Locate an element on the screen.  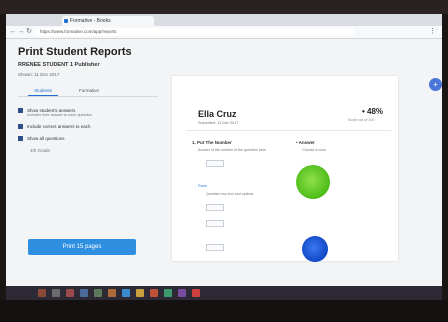
favicon-icon is located at coordinates (66, 21).